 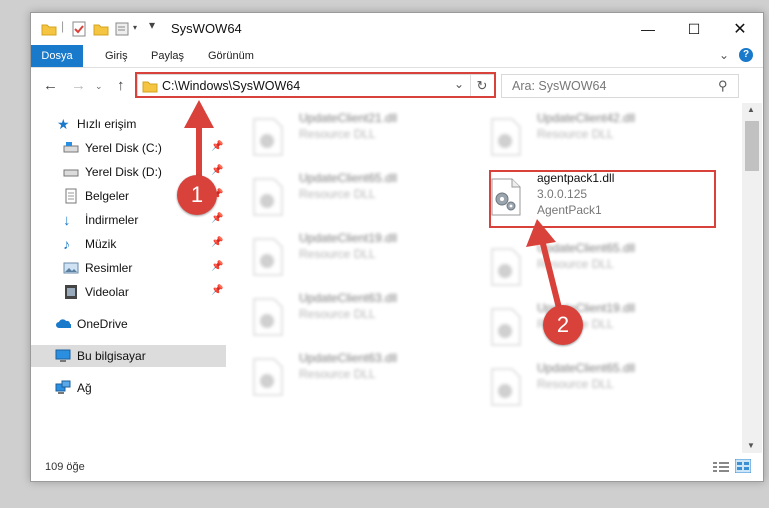 What do you see at coordinates (563, 325) in the screenshot?
I see `step-badge-2: 2` at bounding box center [563, 325].